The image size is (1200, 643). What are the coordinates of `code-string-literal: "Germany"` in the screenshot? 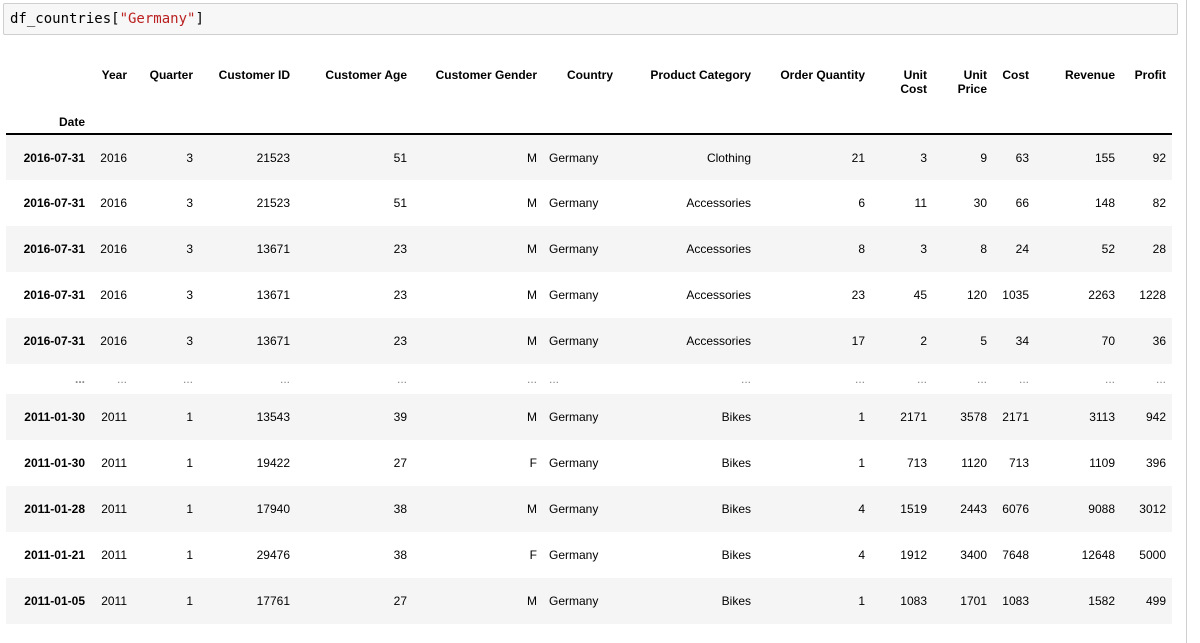 It's located at (157, 19).